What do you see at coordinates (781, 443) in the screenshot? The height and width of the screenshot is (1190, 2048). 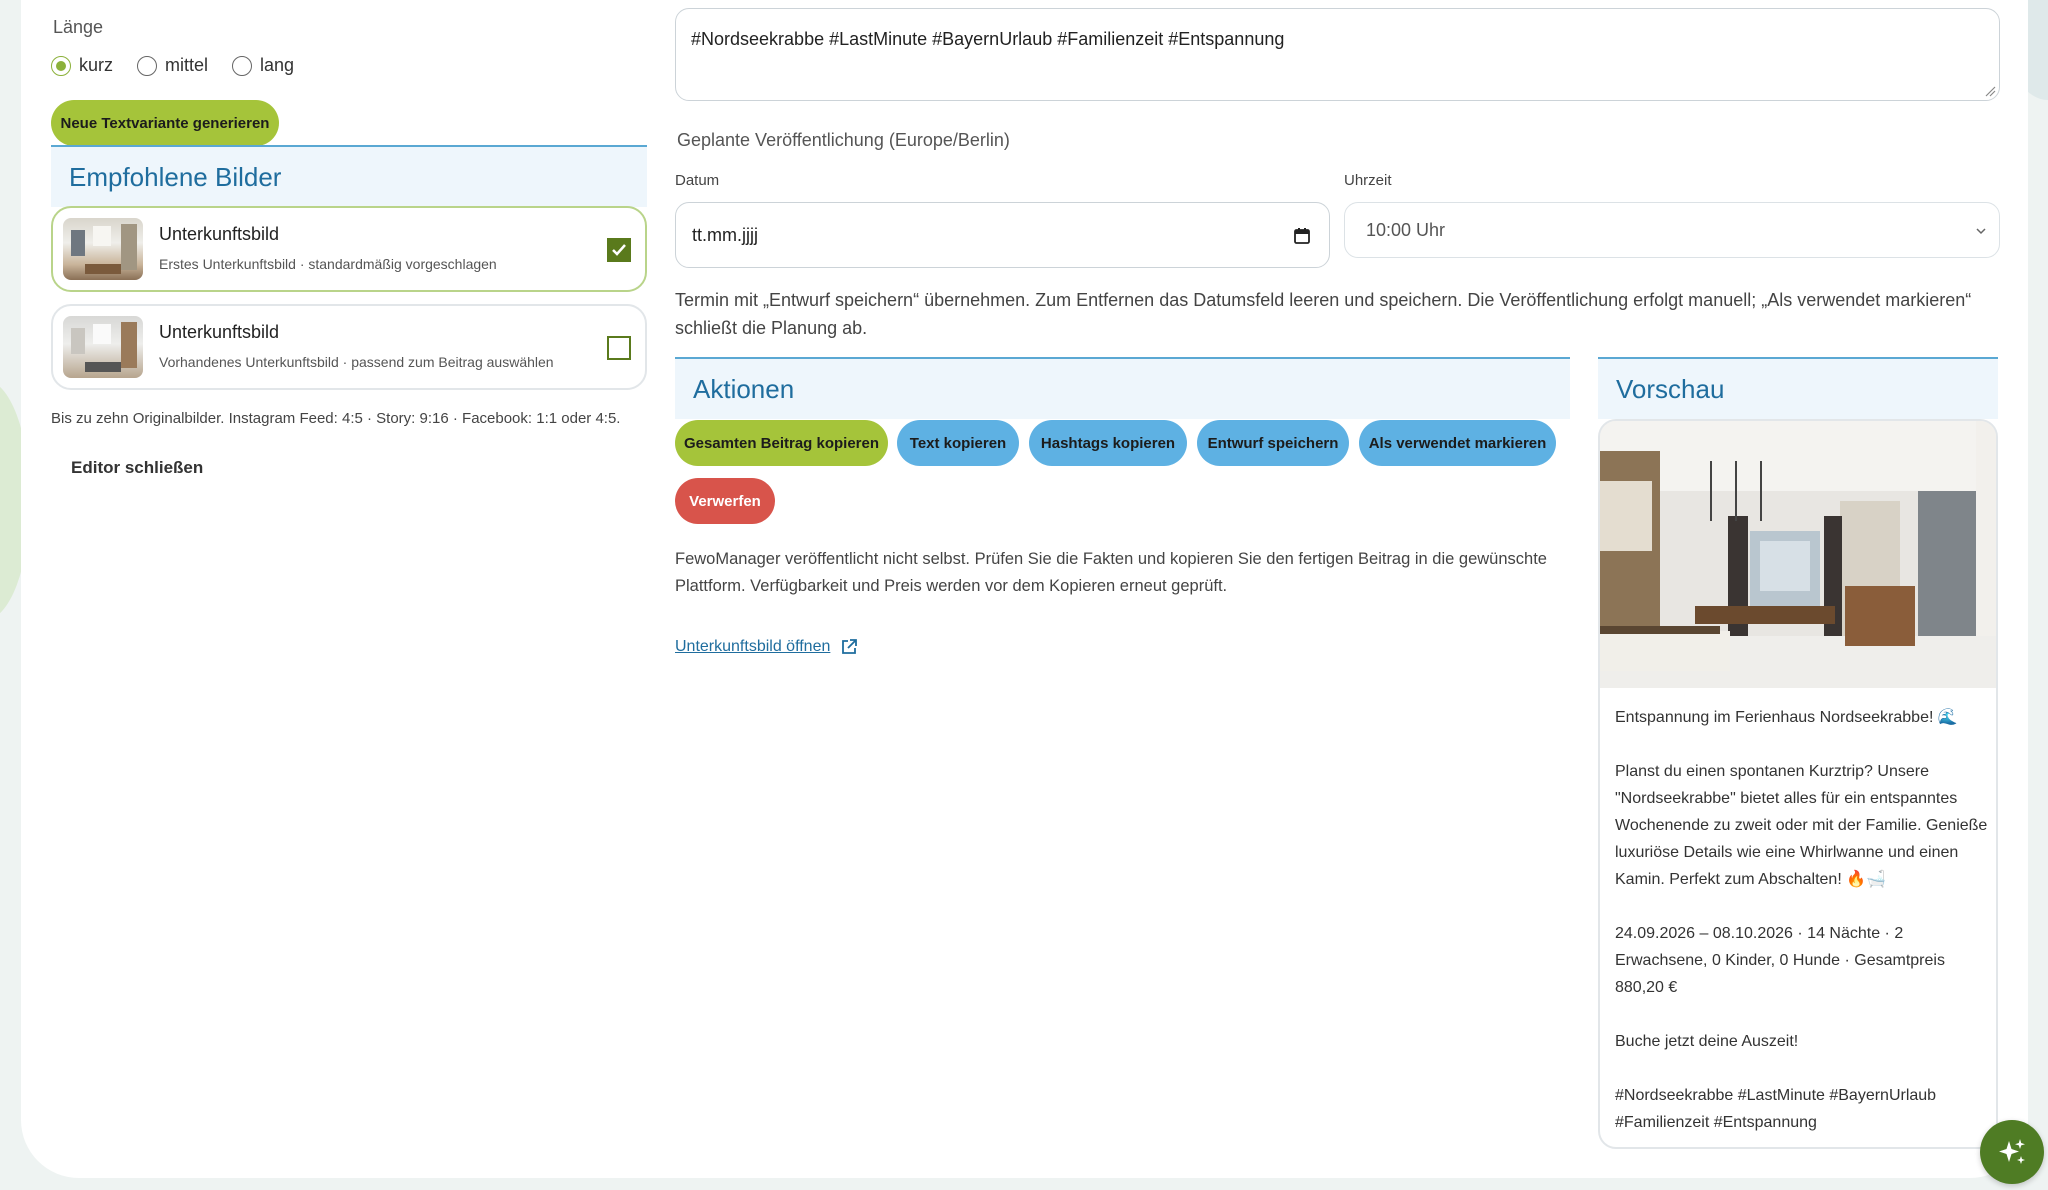 I see `copy-all-button: Gesamten Beitrag kopieren` at bounding box center [781, 443].